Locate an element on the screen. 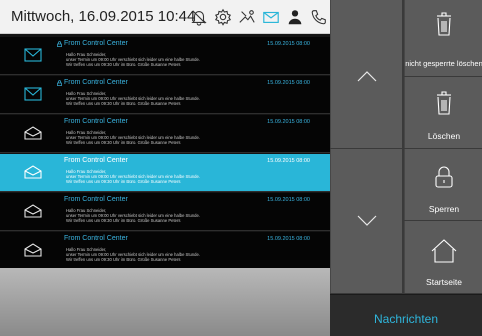  tab-messages: Nachrichten is located at coordinates (406, 315).